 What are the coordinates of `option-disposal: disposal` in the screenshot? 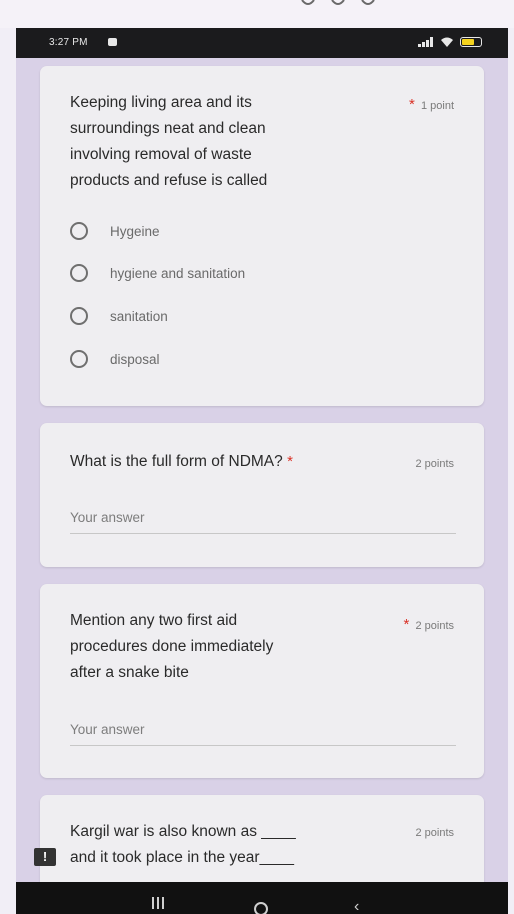 It's located at (115, 359).